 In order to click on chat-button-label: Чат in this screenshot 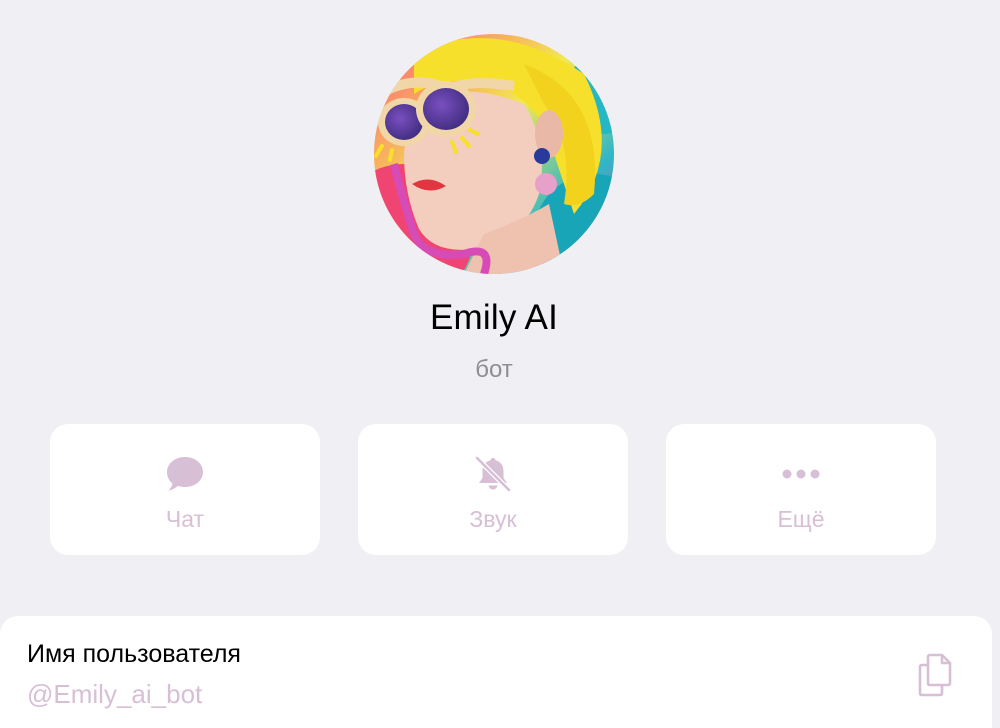, I will do `click(185, 519)`.